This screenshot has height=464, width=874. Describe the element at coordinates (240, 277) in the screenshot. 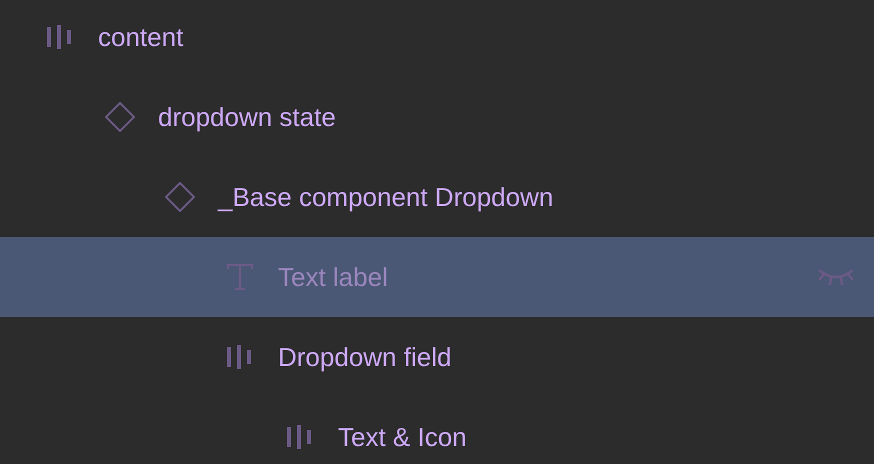

I see `text-icon` at that location.